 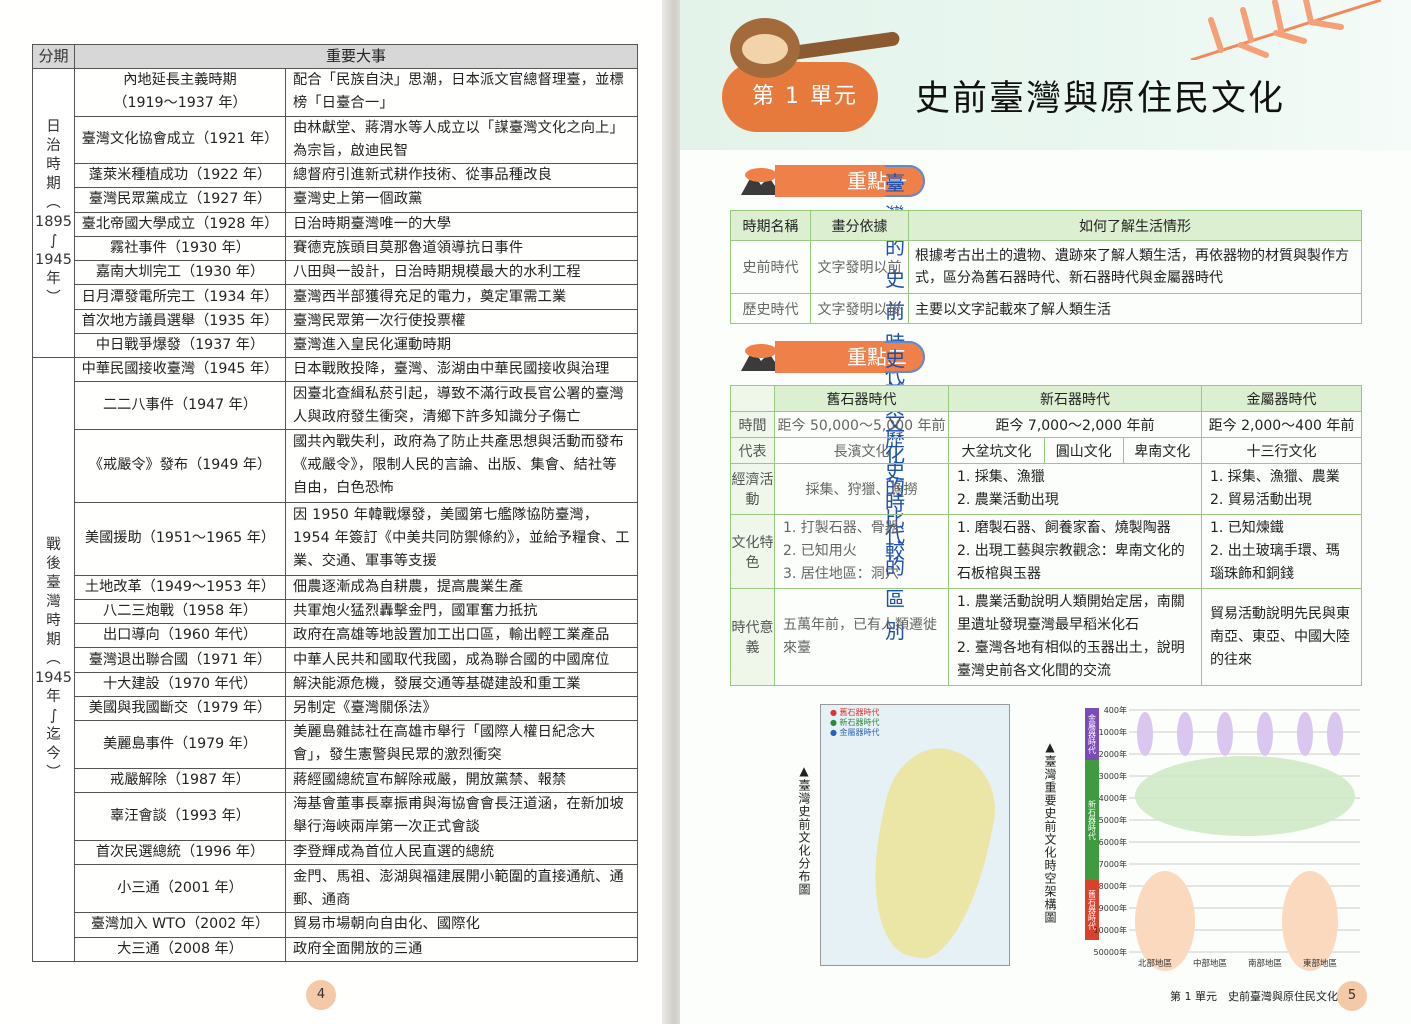 What do you see at coordinates (1286, 30) in the screenshot?
I see `leaf-decoration-icon` at bounding box center [1286, 30].